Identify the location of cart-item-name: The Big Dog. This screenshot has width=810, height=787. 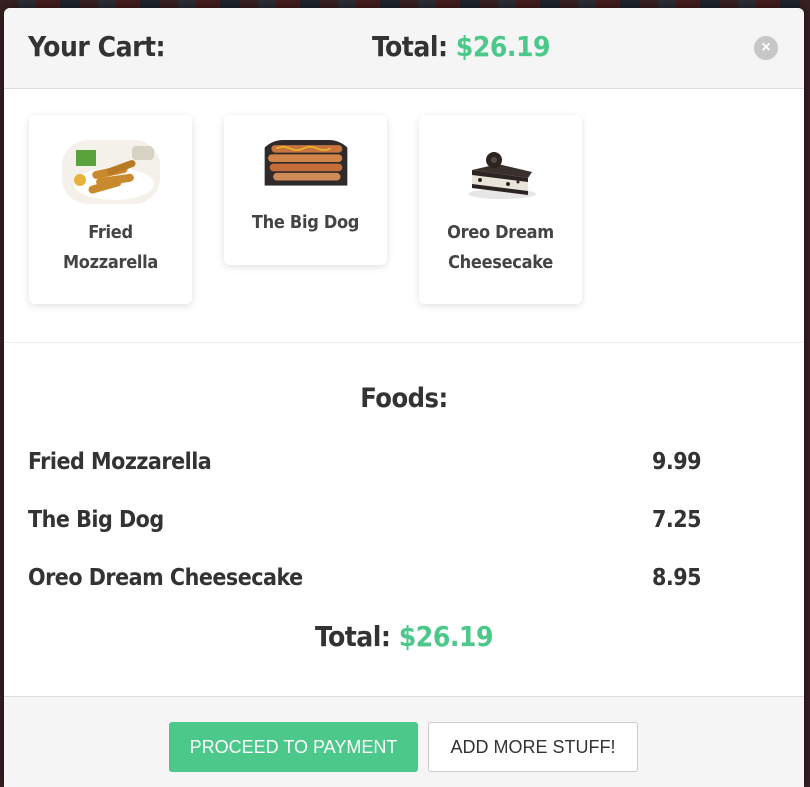
(305, 222).